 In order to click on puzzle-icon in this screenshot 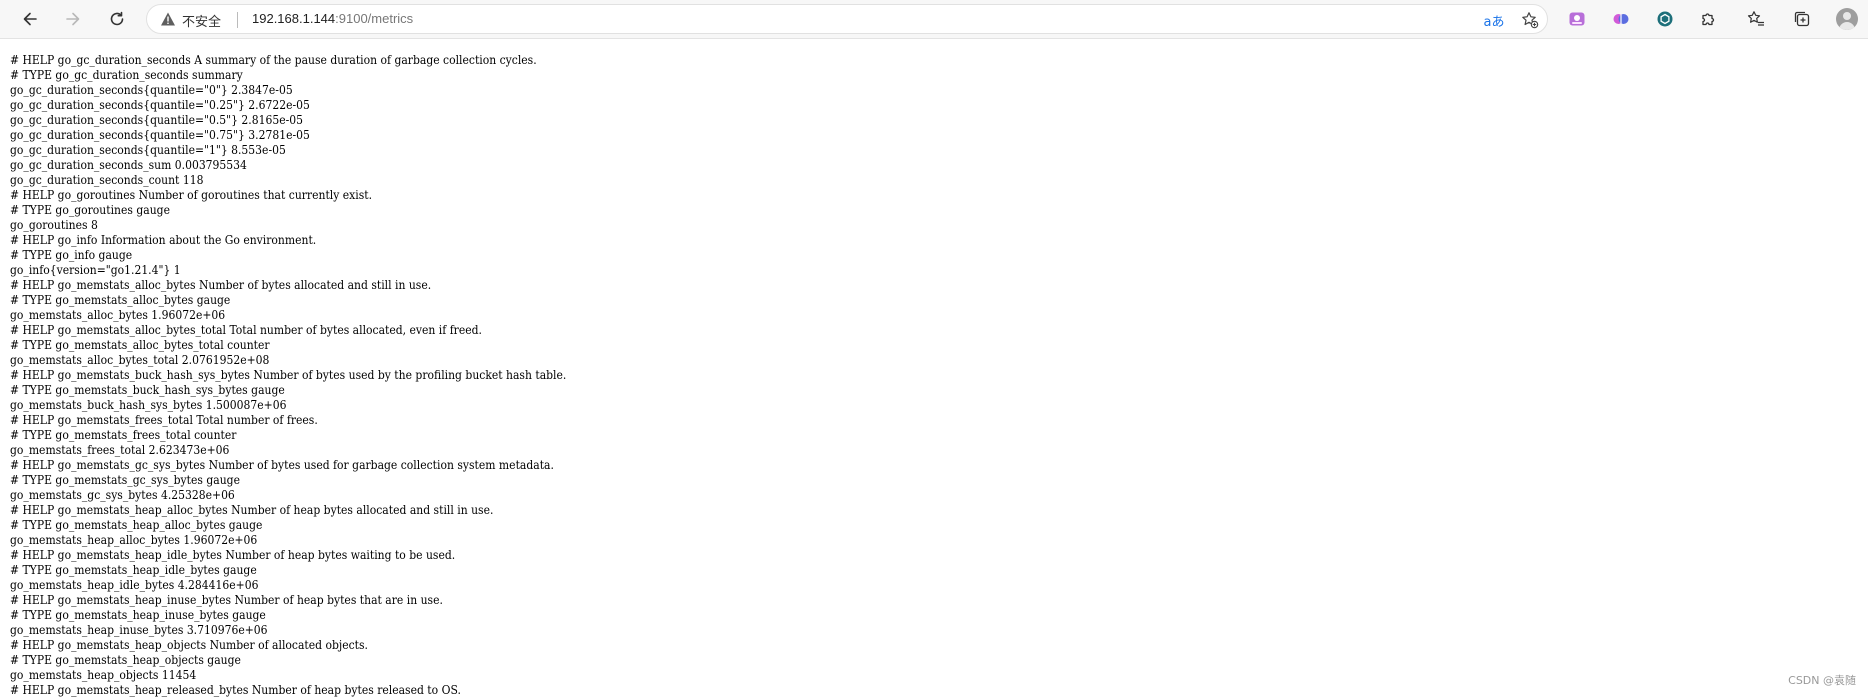, I will do `click(1708, 19)`.